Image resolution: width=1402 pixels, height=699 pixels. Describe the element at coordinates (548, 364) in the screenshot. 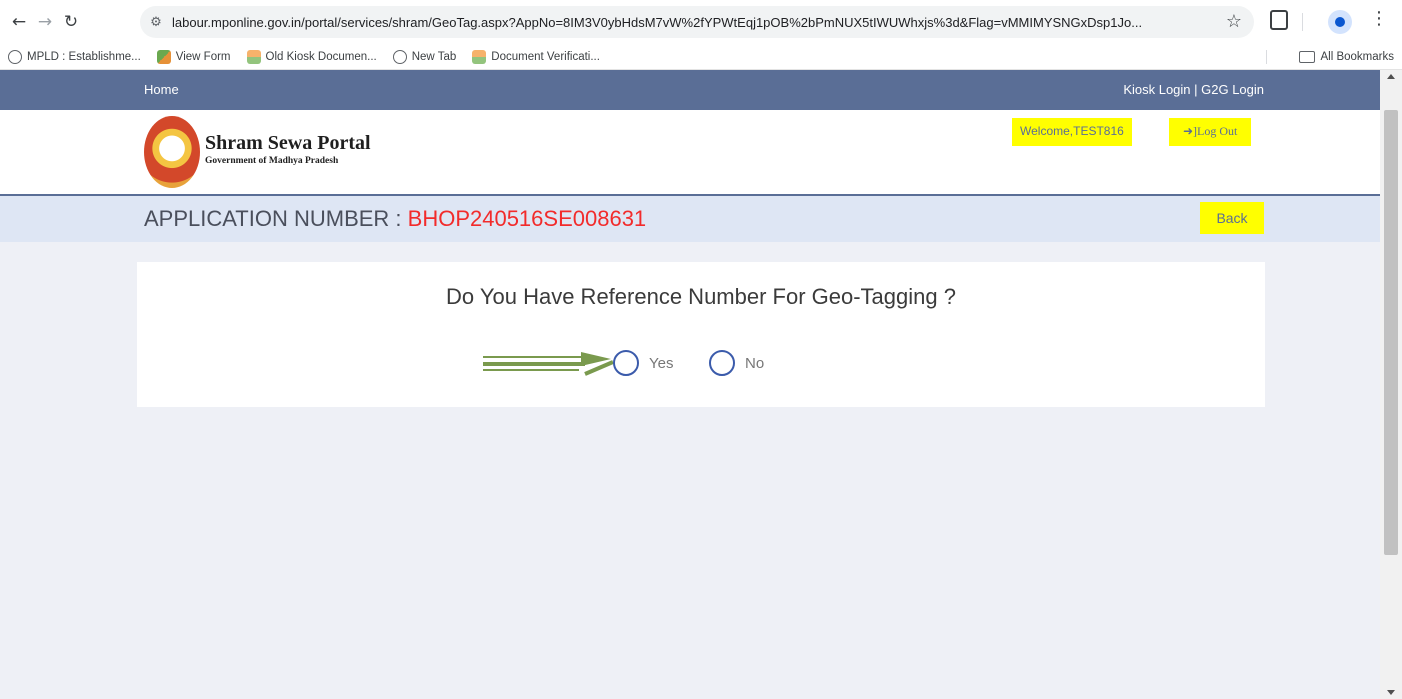

I see `annotation-arrow-icon` at that location.